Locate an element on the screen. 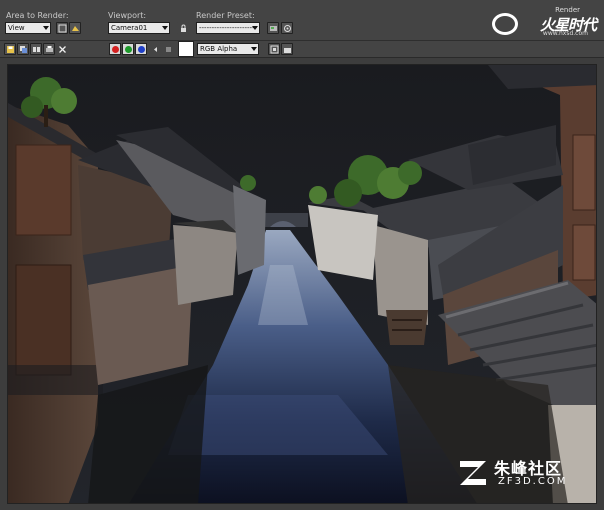 Image resolution: width=604 pixels, height=510 pixels. print-icon is located at coordinates (49, 49).